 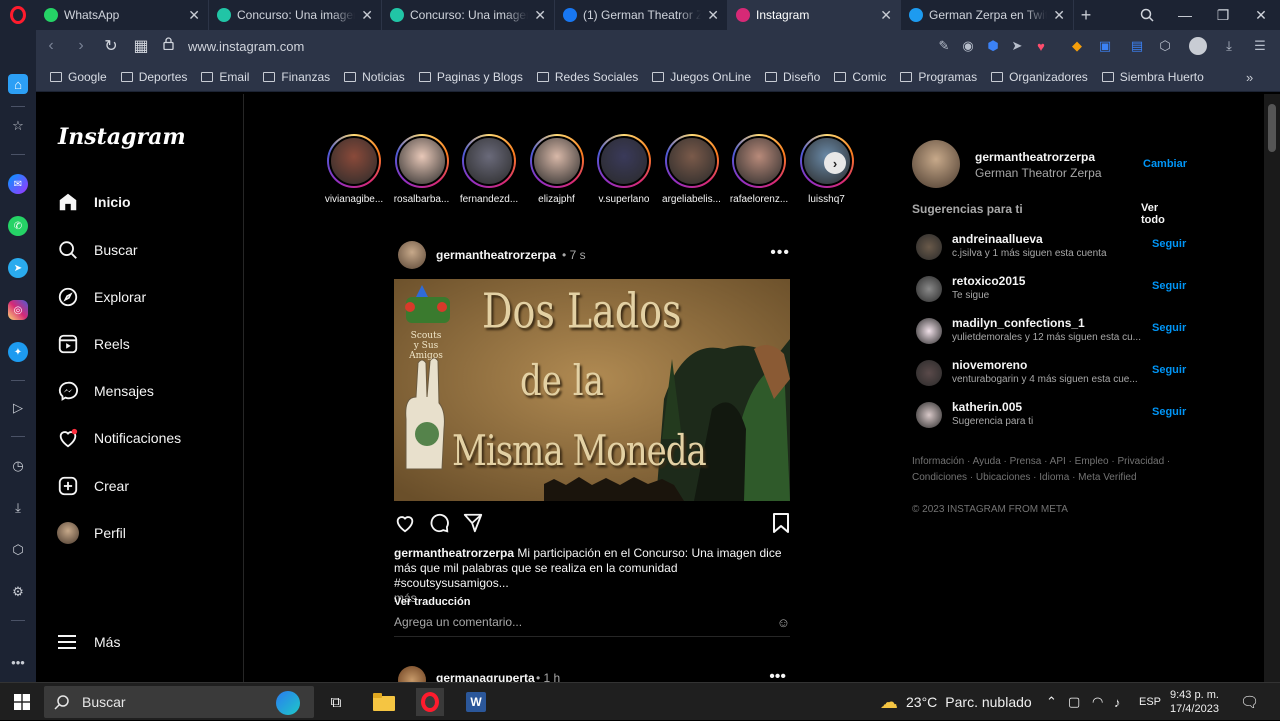 I want to click on comment-input: Agrega un comentario... ☺, so click(x=592, y=626).